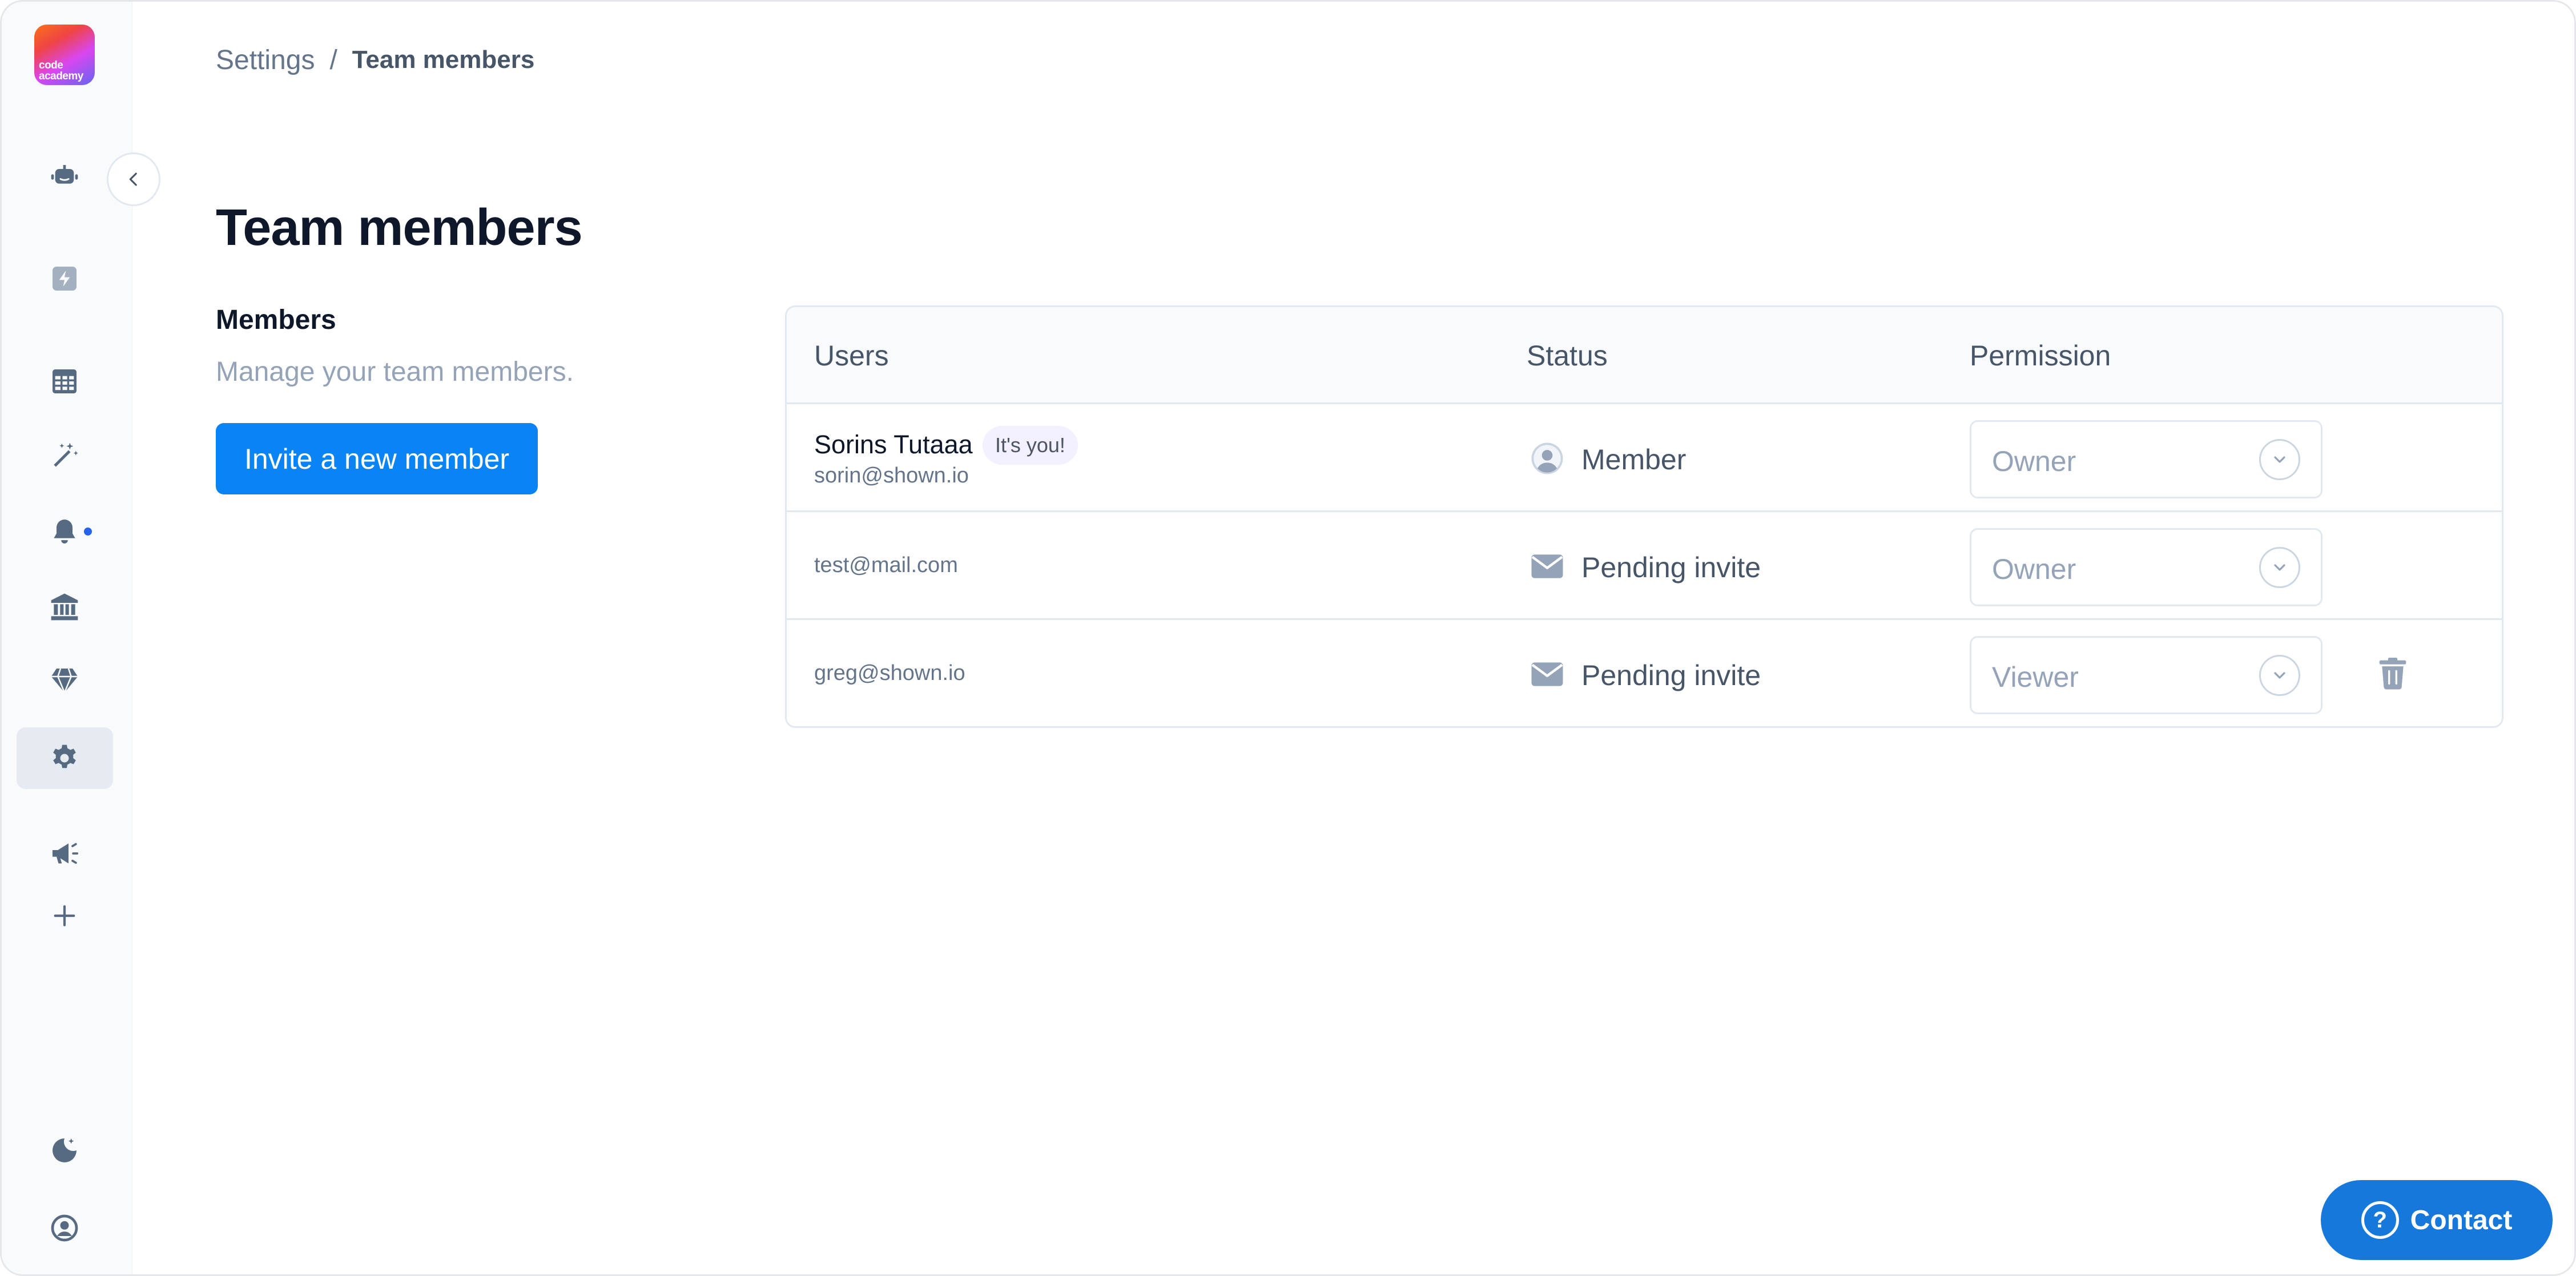  What do you see at coordinates (395, 372) in the screenshot?
I see `members-description: Manage your team members.` at bounding box center [395, 372].